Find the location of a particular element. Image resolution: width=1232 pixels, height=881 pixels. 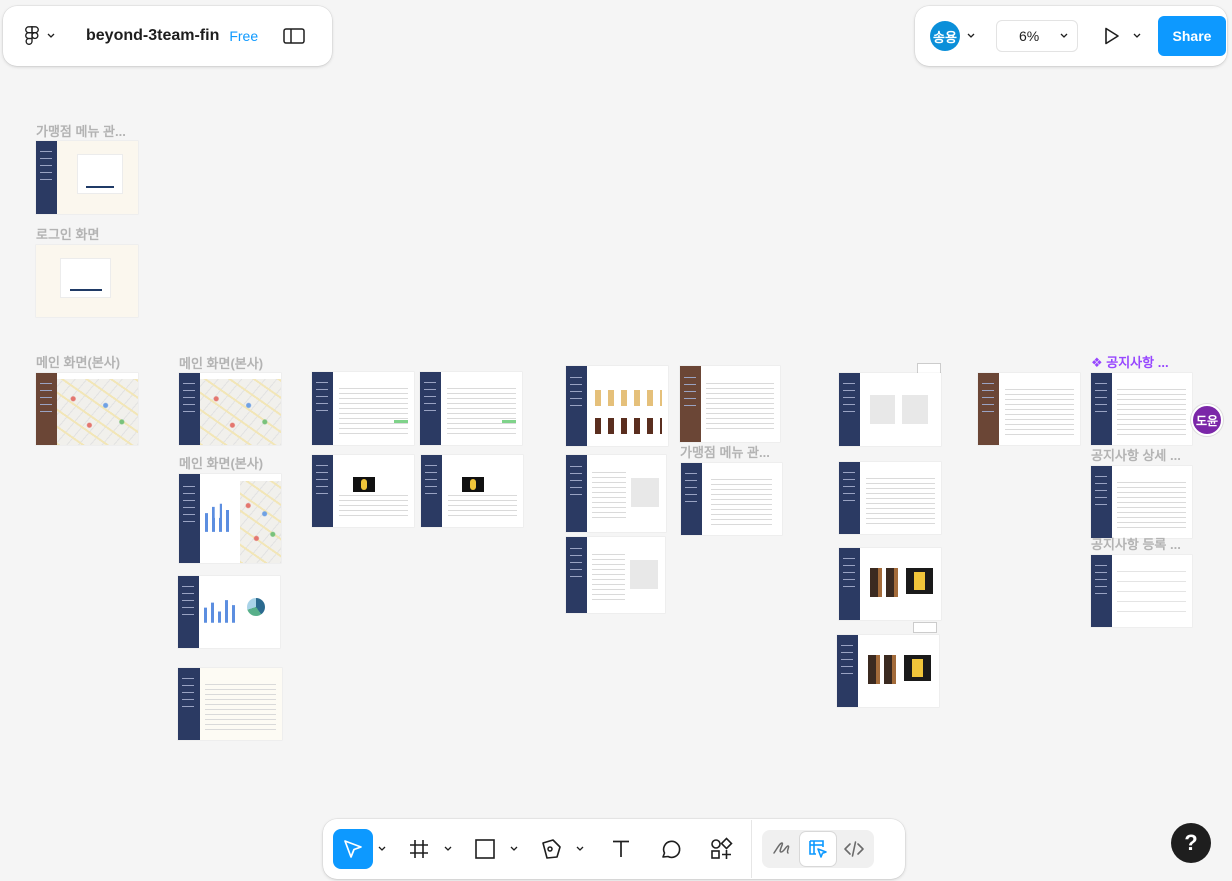

assets-shapes-icon is located at coordinates (722, 848).